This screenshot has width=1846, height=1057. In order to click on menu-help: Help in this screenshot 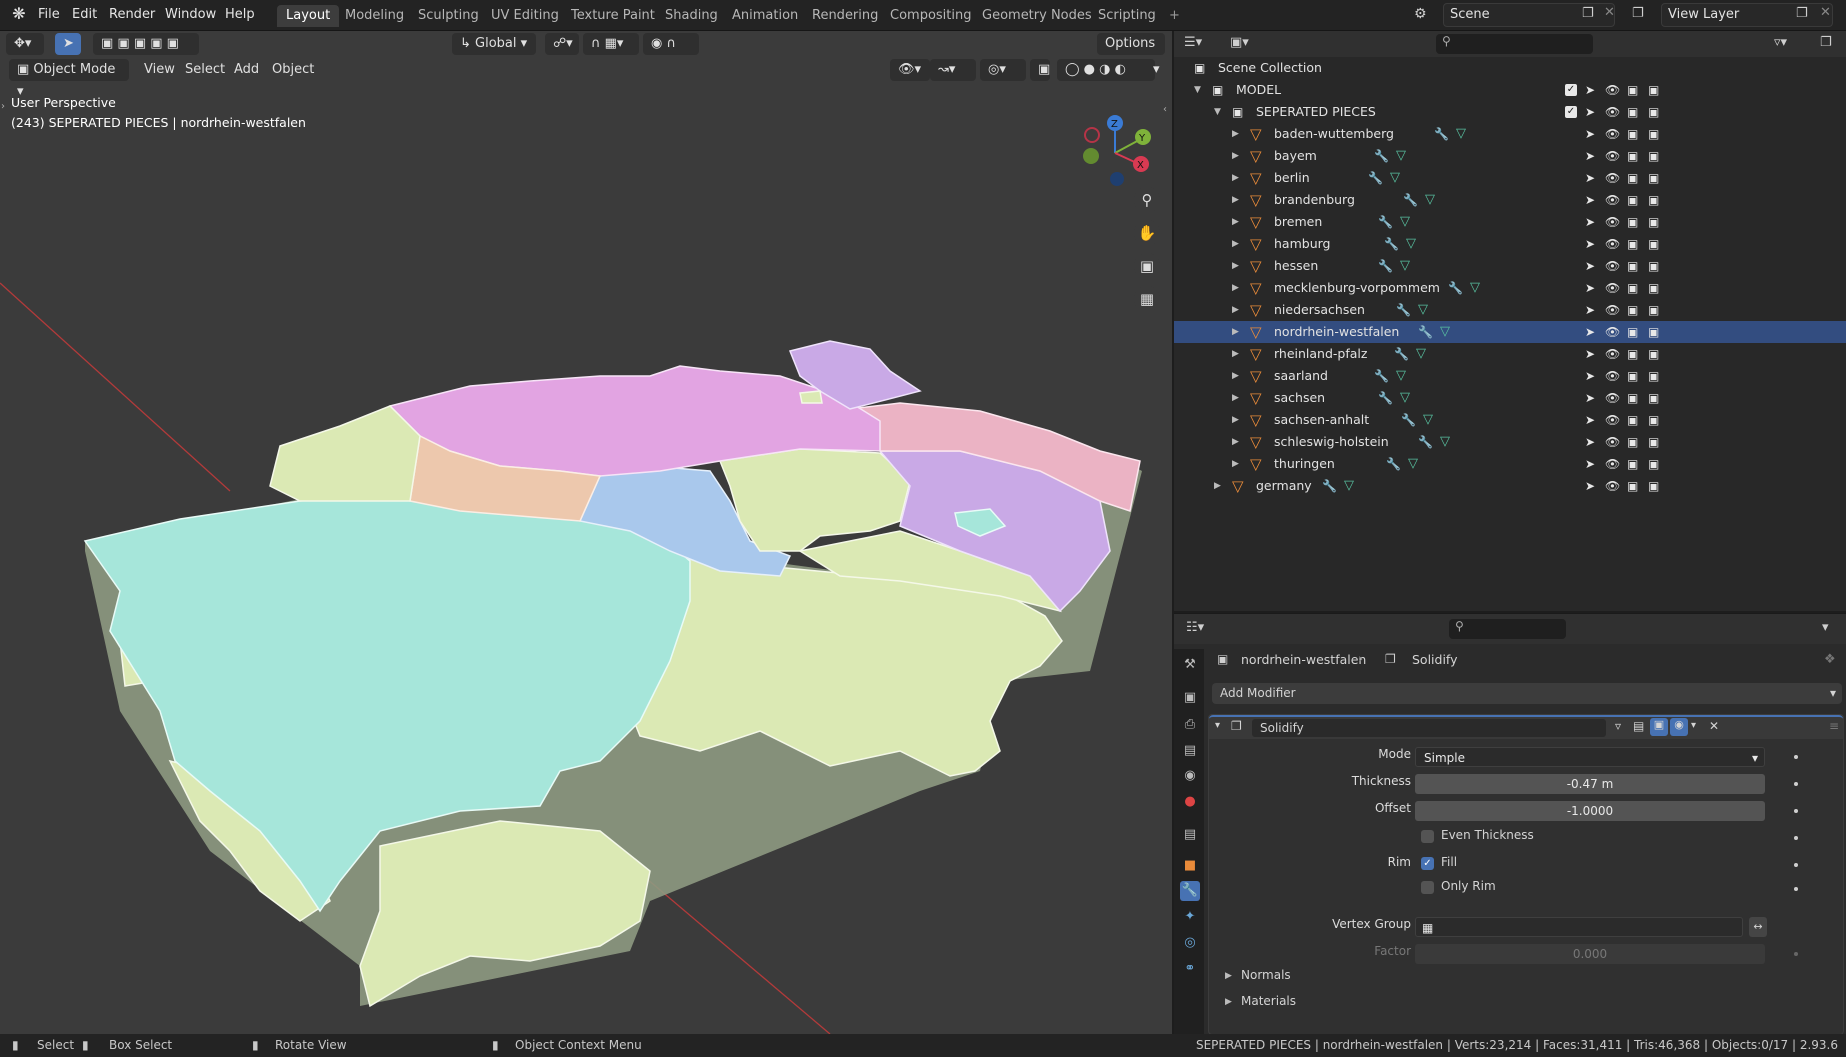, I will do `click(240, 15)`.